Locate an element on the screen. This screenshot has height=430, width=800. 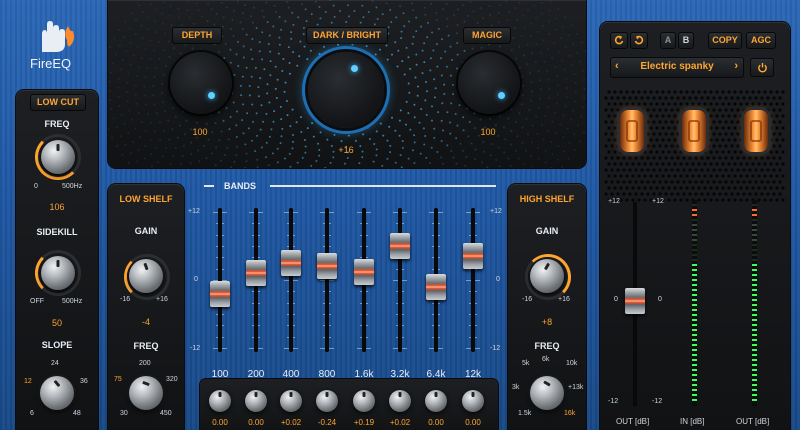
ab-a-button: A is located at coordinates (668, 40).